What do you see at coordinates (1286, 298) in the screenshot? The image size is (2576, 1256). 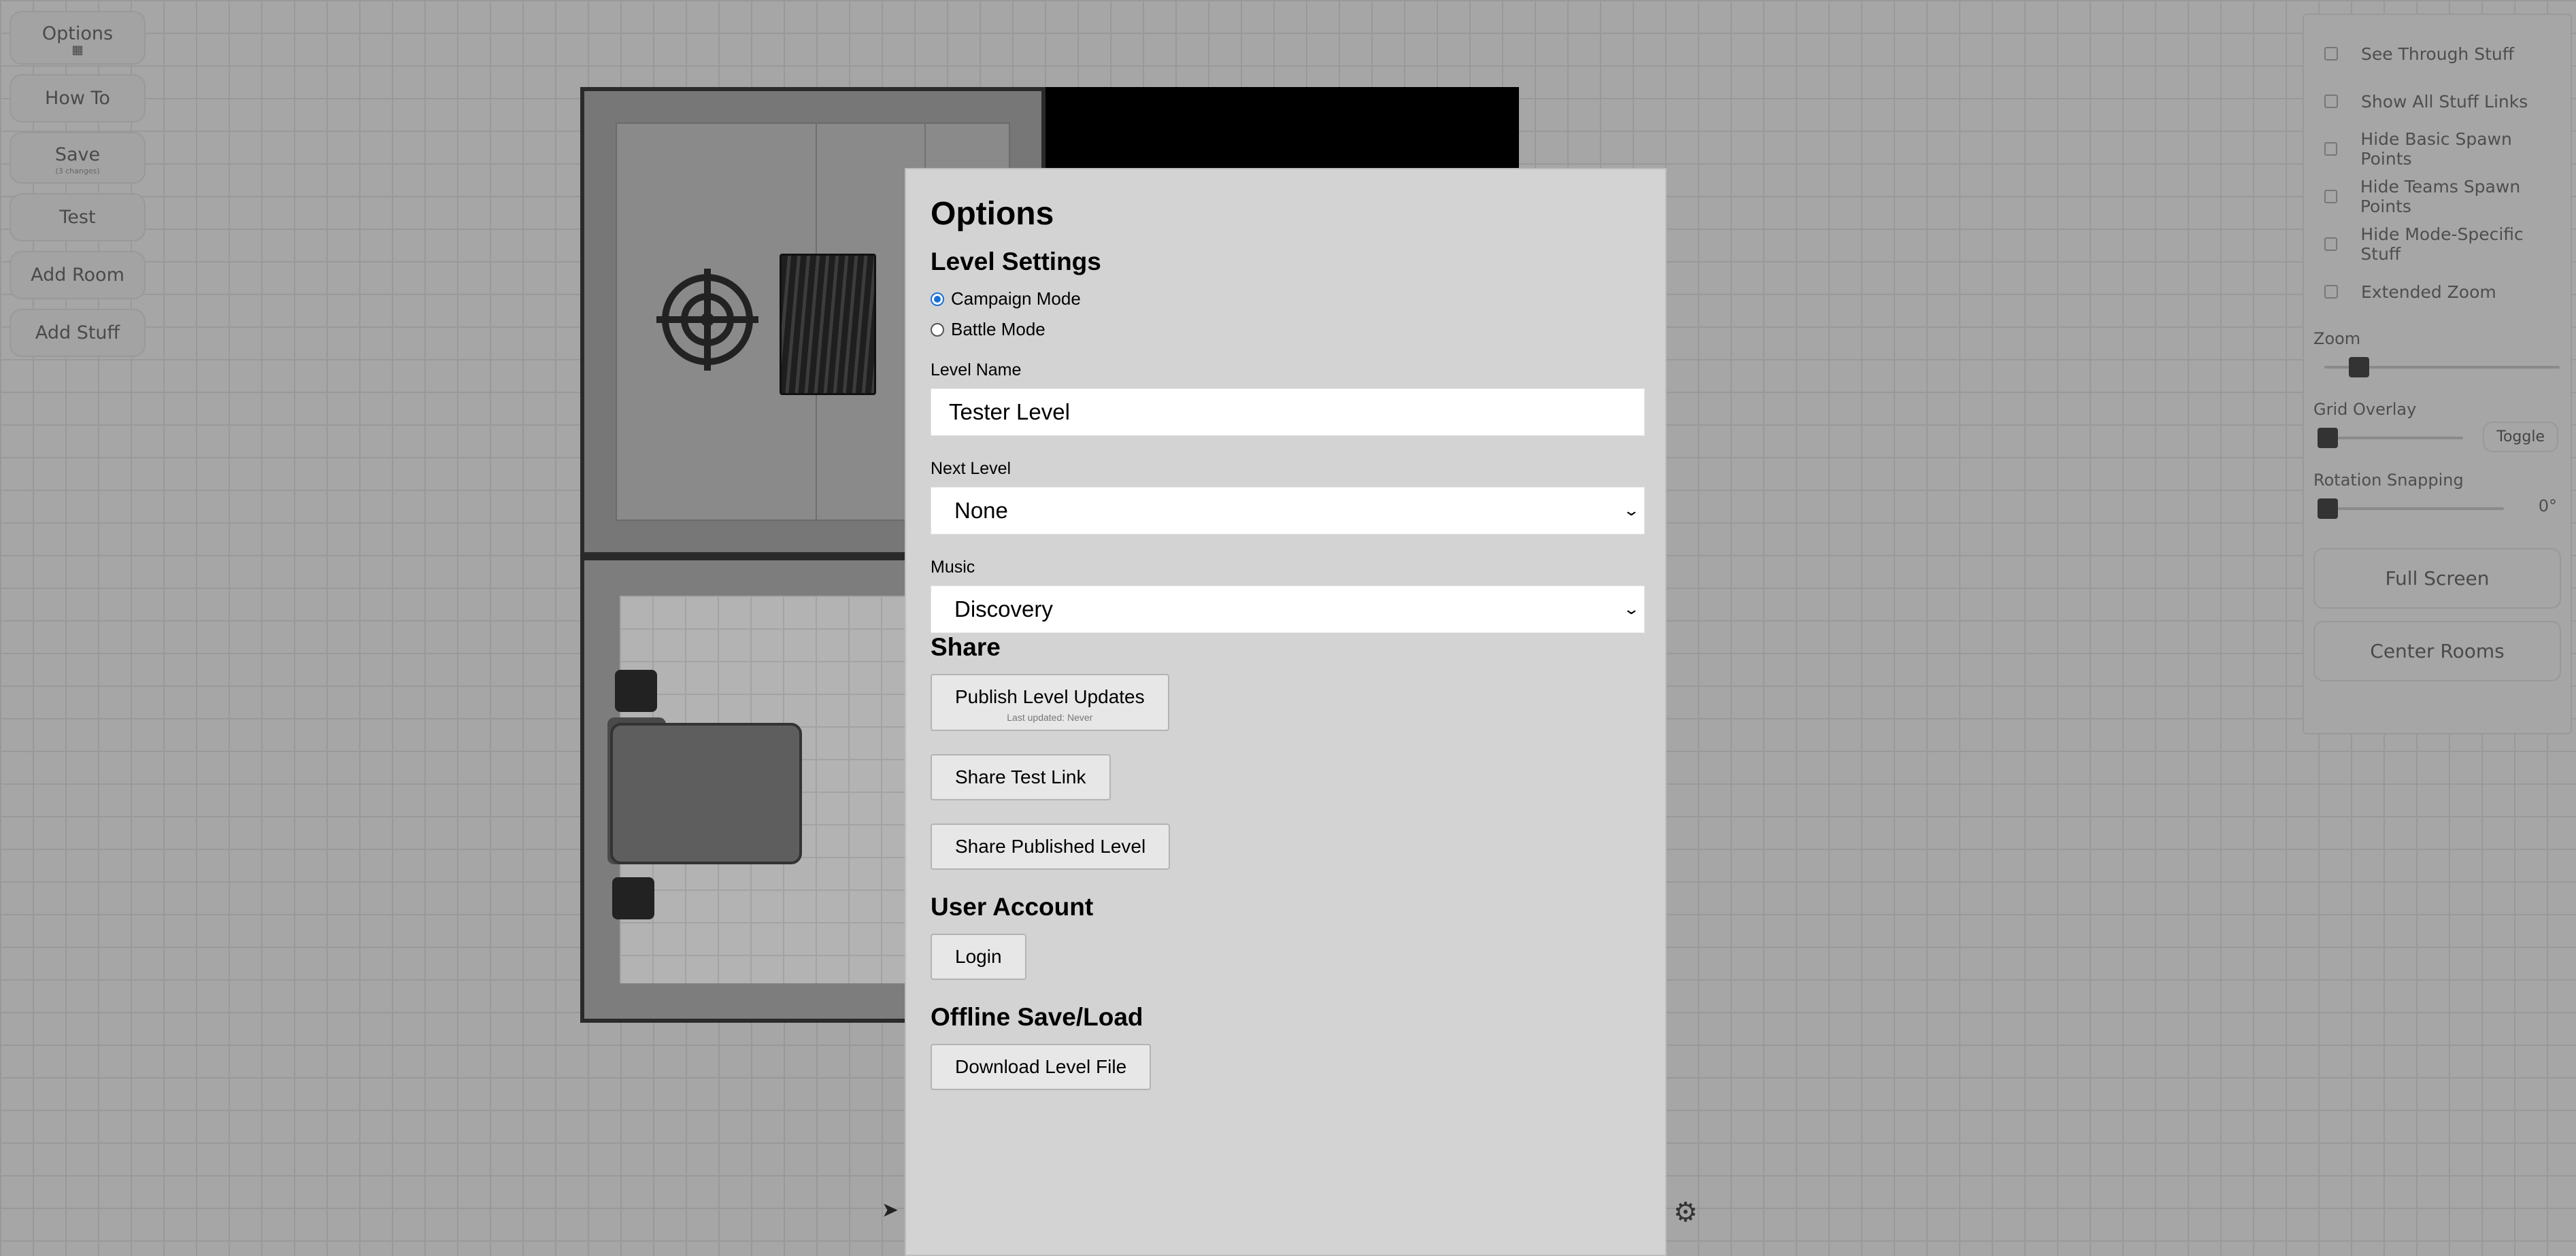 I see `campaign-mode-radio: Campaign Mode` at bounding box center [1286, 298].